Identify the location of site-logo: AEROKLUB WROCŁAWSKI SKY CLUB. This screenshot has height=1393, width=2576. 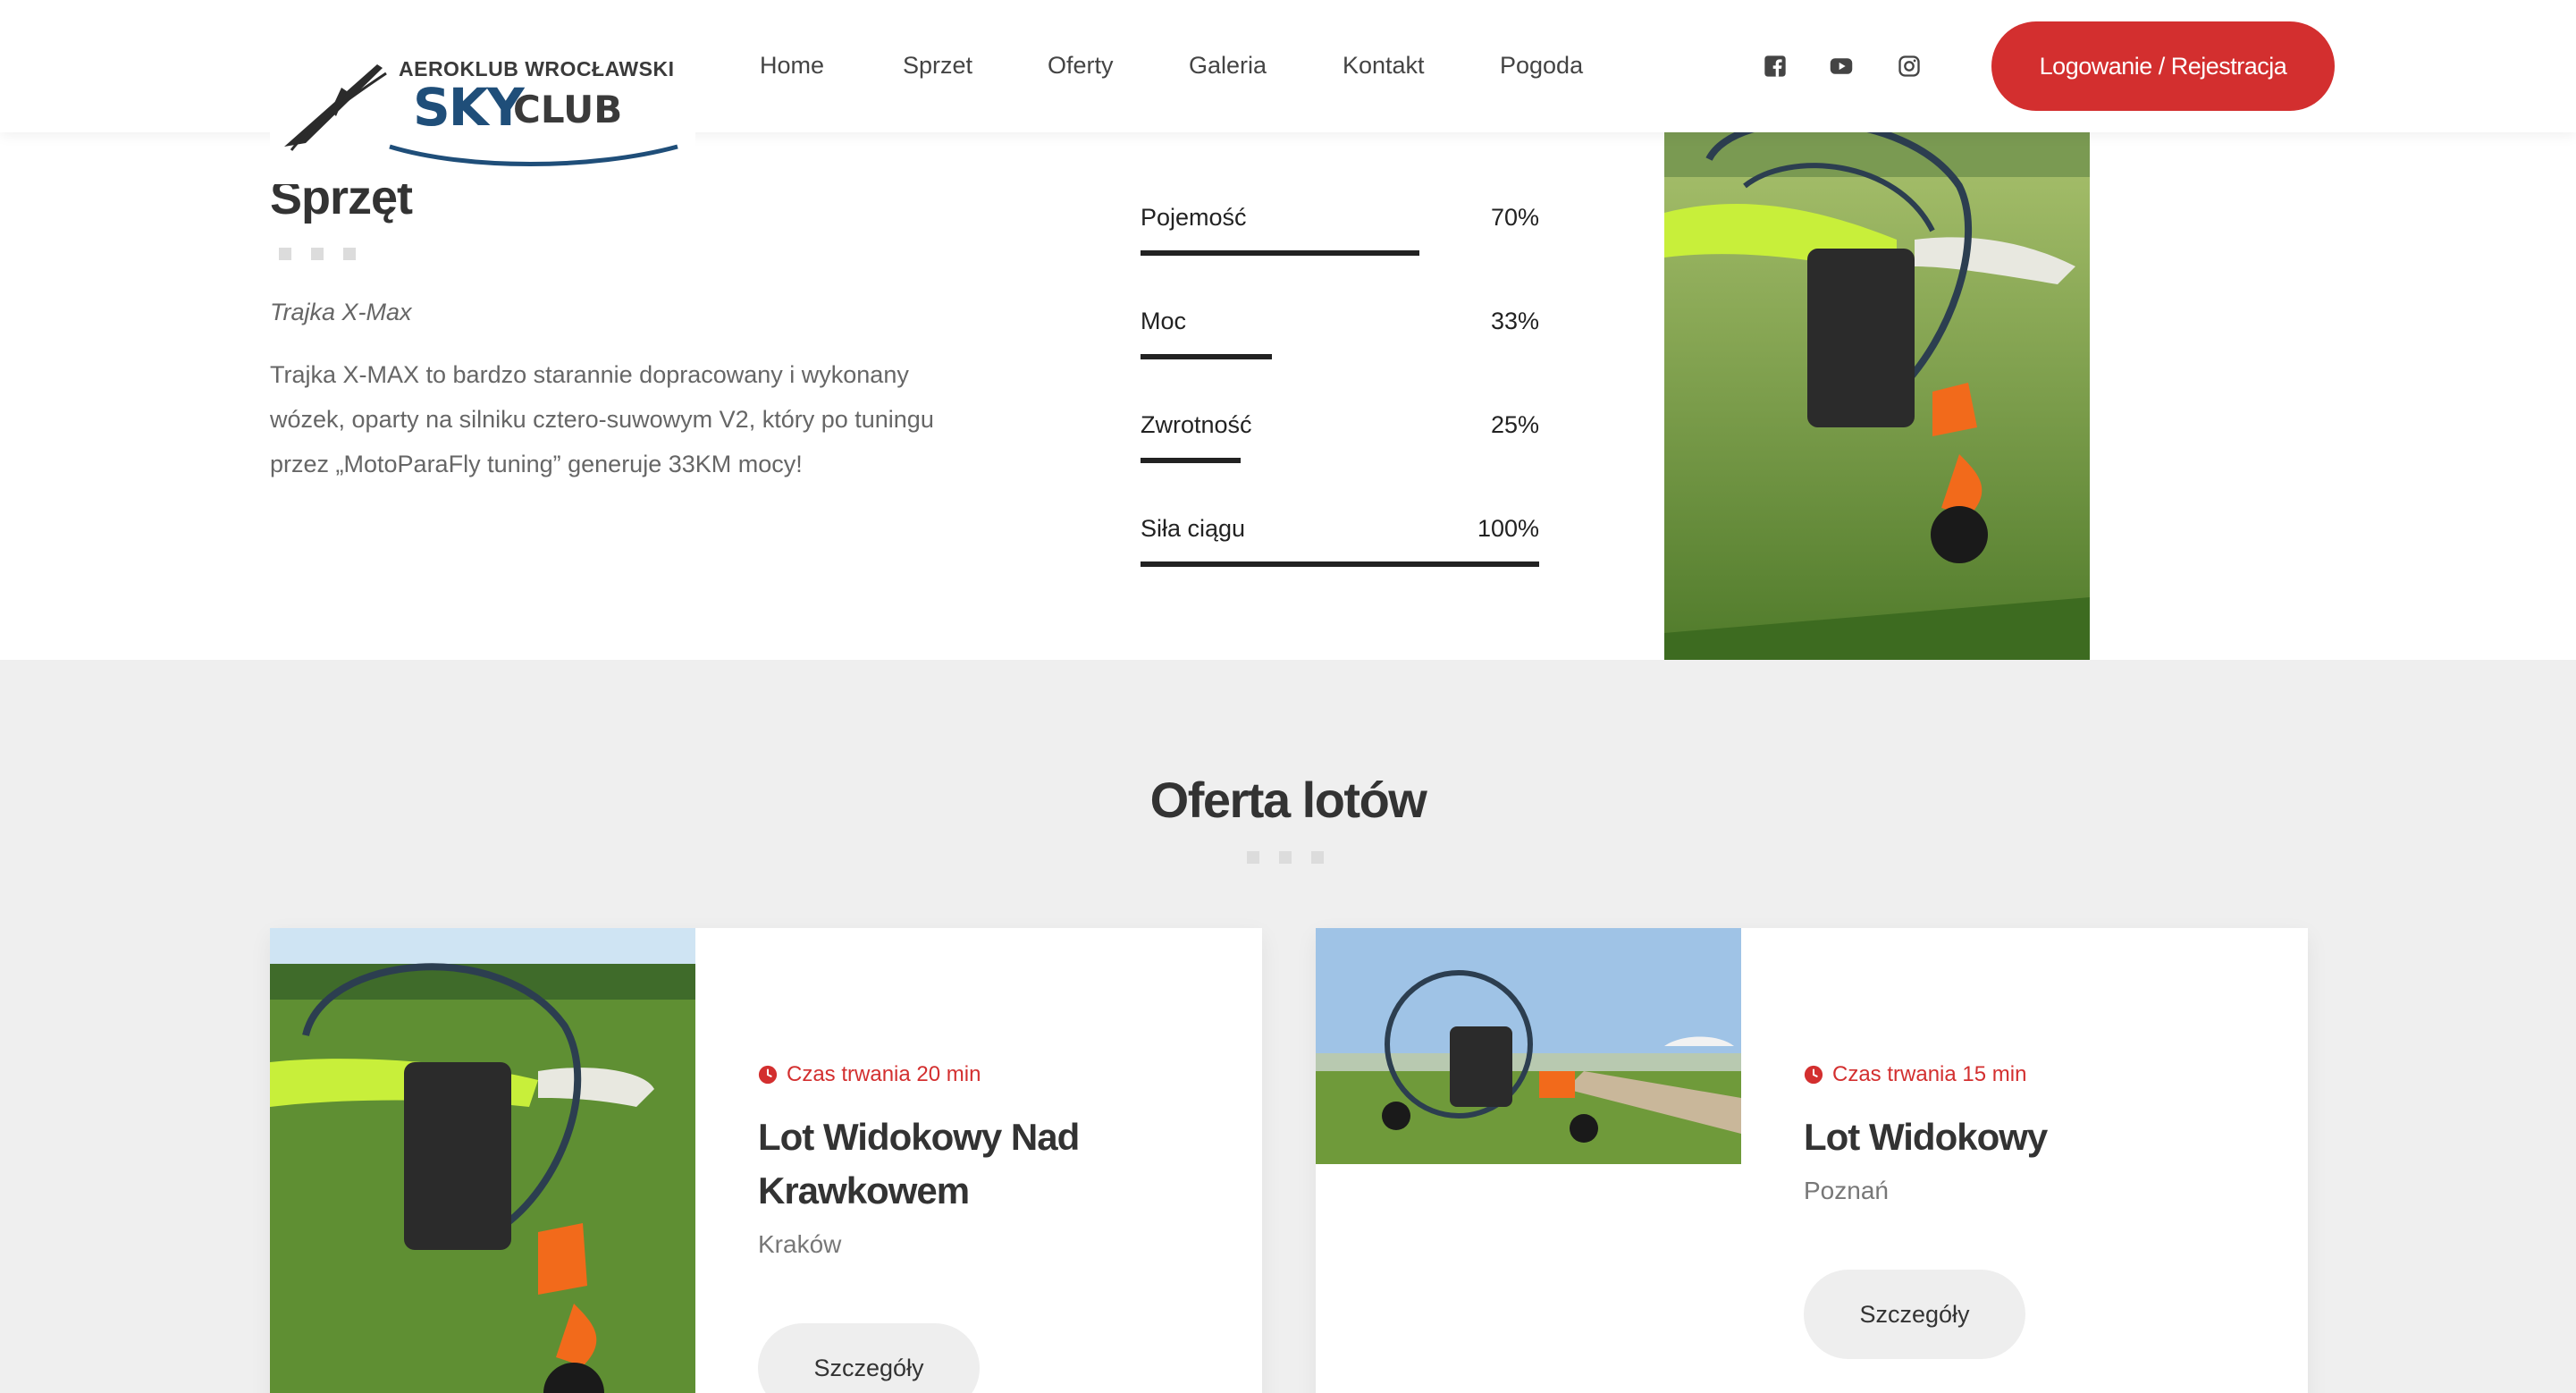
(483, 92).